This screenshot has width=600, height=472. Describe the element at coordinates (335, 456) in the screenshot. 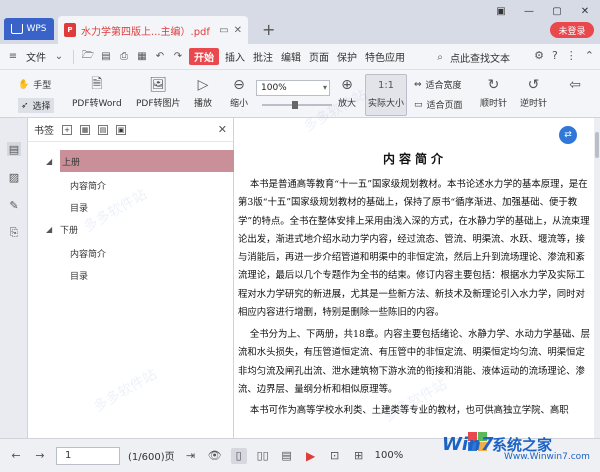

I see `actual-size-status-icon: ⊡` at that location.